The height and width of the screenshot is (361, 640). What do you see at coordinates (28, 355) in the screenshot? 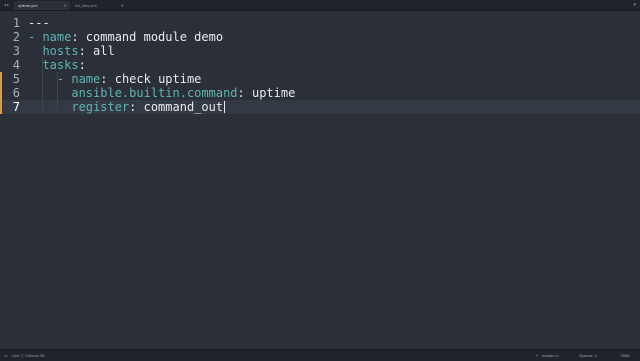
I see `cursor-position: Line 7, Column 26` at bounding box center [28, 355].